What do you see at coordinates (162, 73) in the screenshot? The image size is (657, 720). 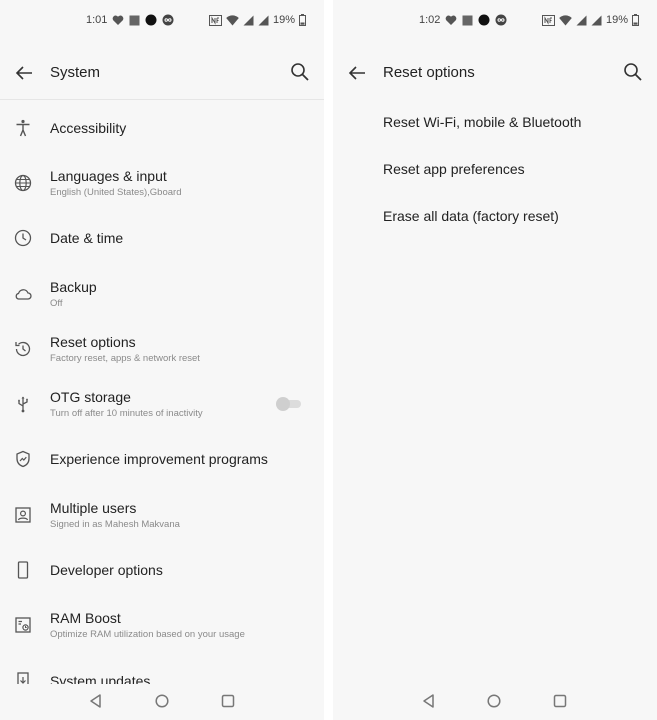 I see `toolbar: System` at bounding box center [162, 73].